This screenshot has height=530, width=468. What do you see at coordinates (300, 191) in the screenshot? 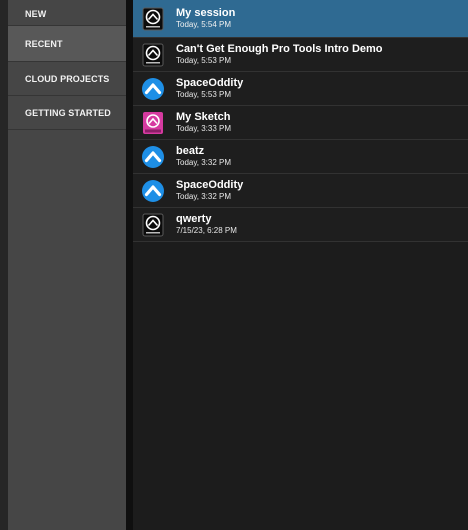
I see `session-row: SpaceOddity Today, 3:32 PM` at bounding box center [300, 191].